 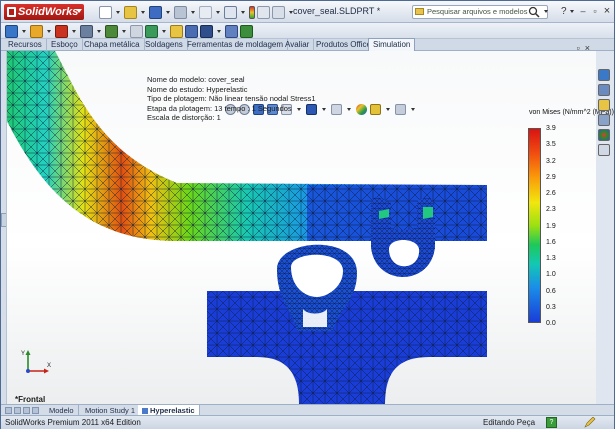 What do you see at coordinates (164, 31) in the screenshot?
I see `results-dropdown-icon` at bounding box center [164, 31].